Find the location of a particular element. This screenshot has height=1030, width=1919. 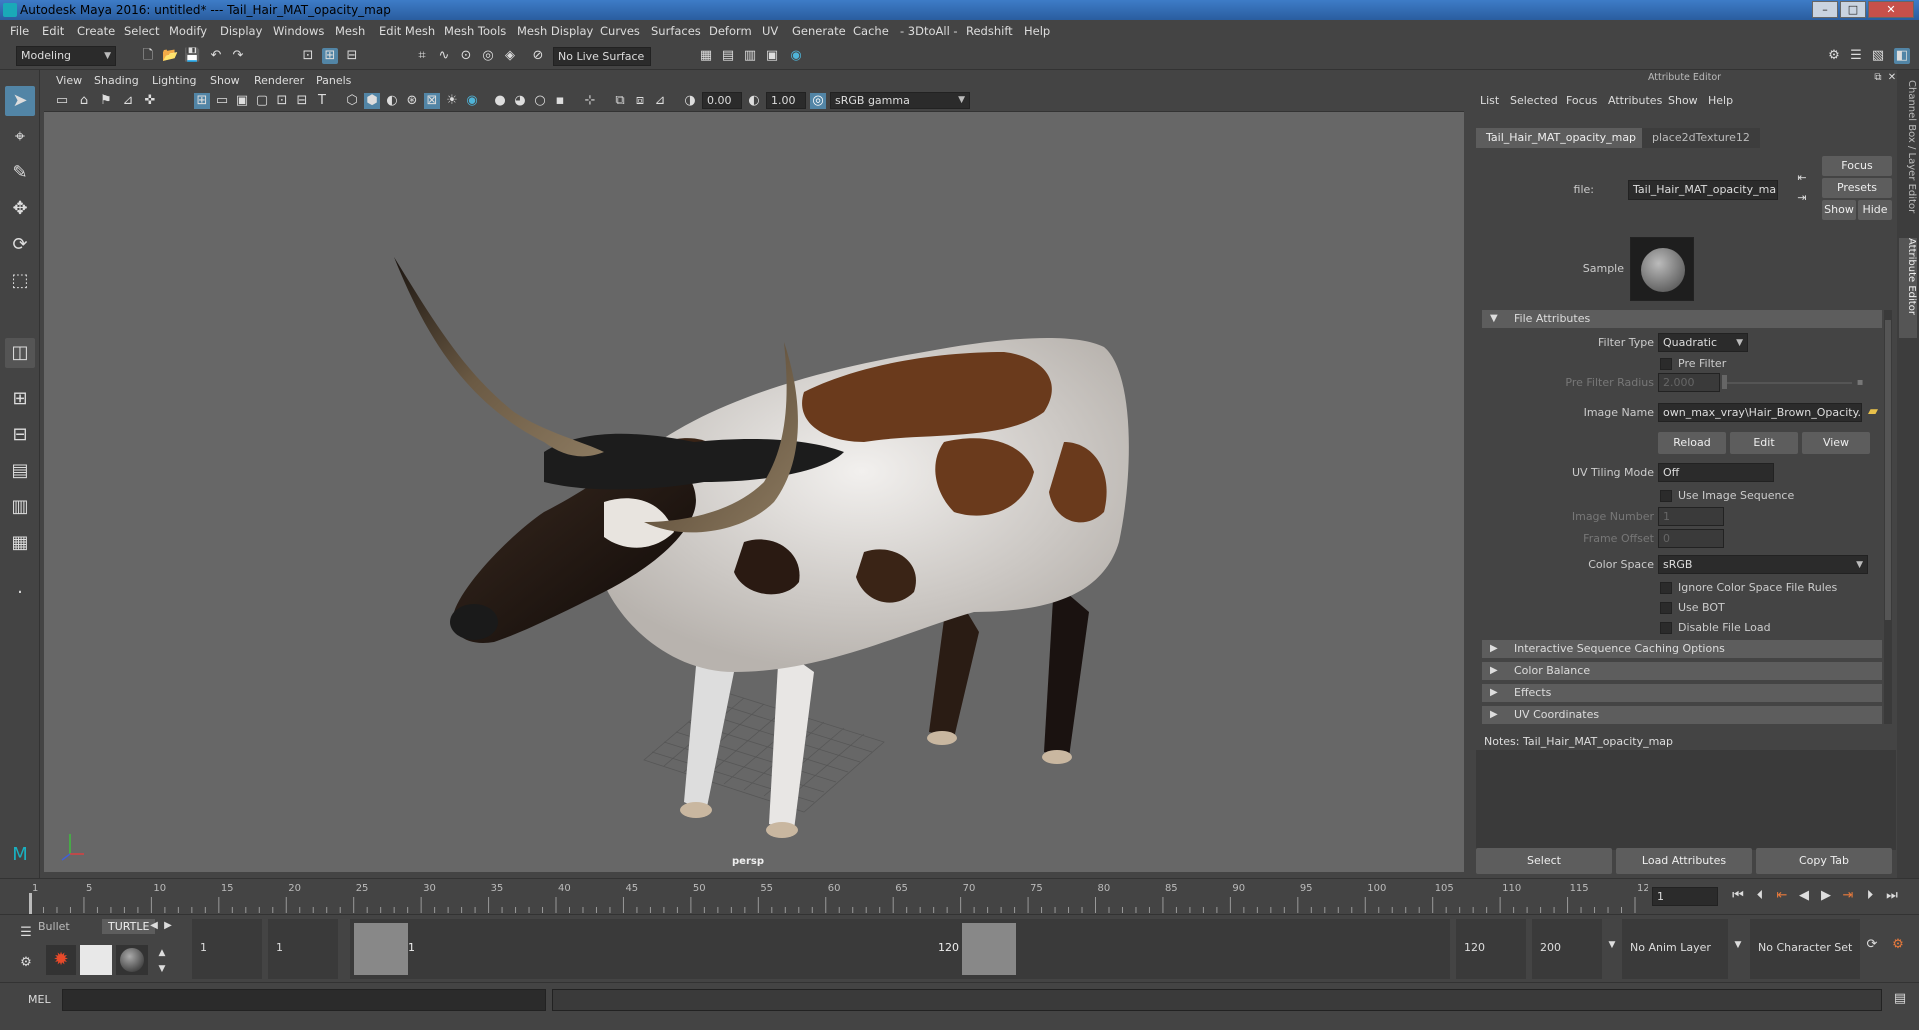

vp-menu-show: Show is located at coordinates (225, 80).